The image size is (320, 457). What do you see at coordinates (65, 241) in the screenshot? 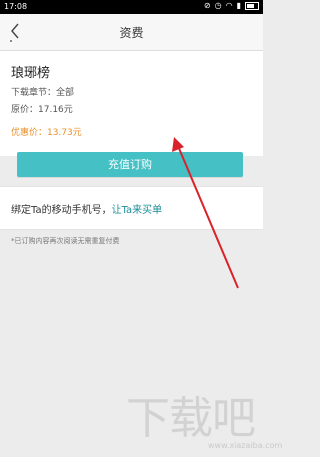
I see `subscription-note: *已订购内容再次阅读无需重复付费` at bounding box center [65, 241].